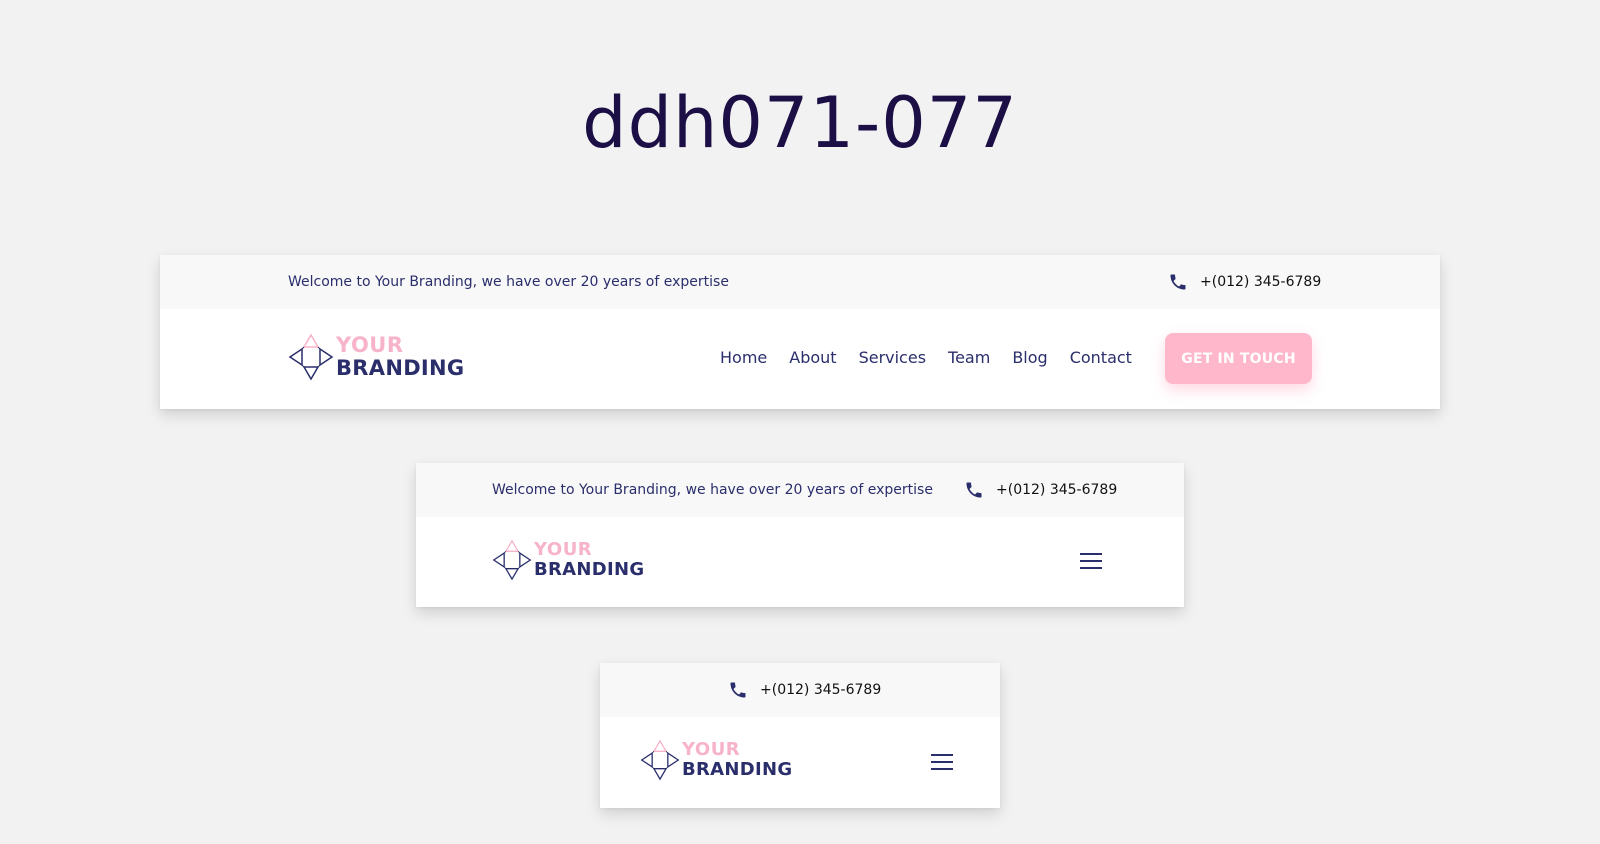  I want to click on main-nav: Home About Services Team Blog Contact, so click(926, 357).